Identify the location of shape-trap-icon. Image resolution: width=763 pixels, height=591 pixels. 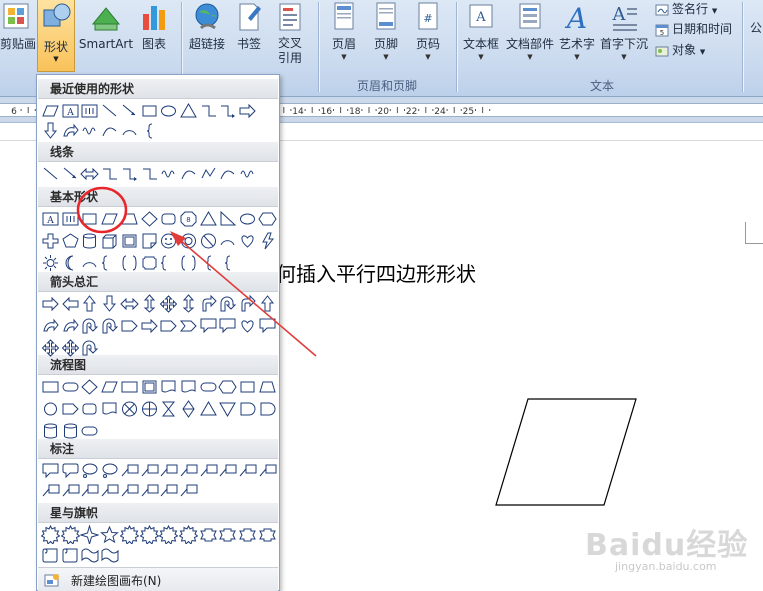
(129, 218).